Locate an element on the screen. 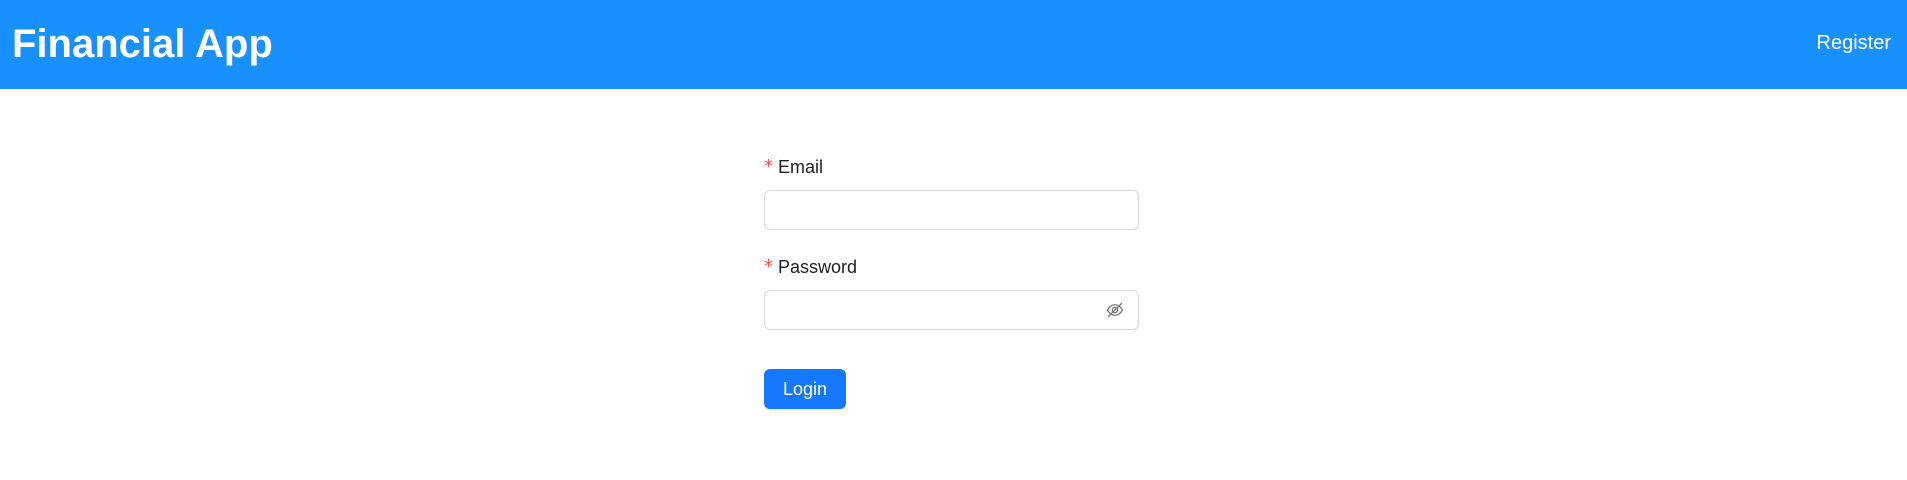 The width and height of the screenshot is (1907, 480). login-button: Login is located at coordinates (805, 389).